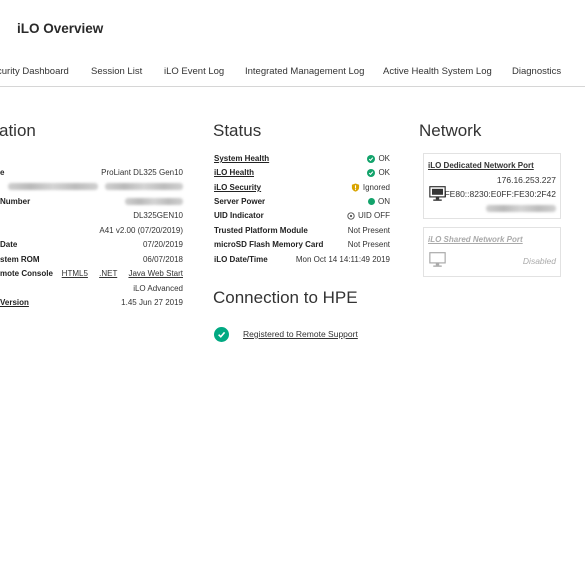 This screenshot has height=585, width=585. I want to click on tab-diagnostics: Diagnostics, so click(536, 71).